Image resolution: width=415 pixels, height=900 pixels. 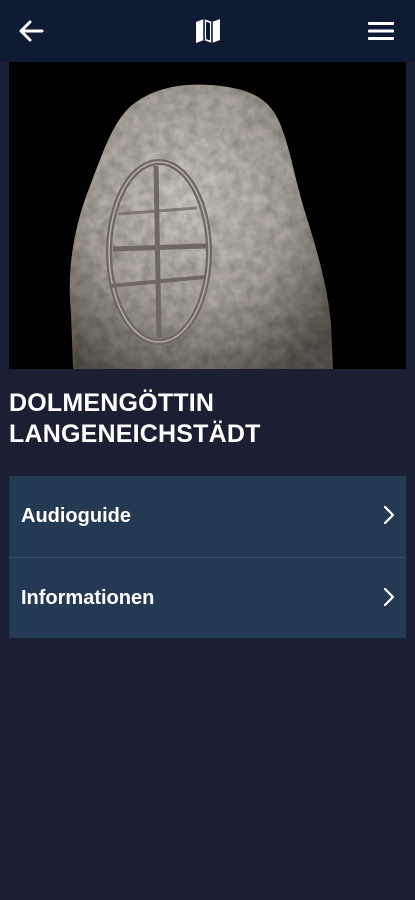 What do you see at coordinates (135, 434) in the screenshot?
I see `title-line-2: LANGENEICHSTÄDT` at bounding box center [135, 434].